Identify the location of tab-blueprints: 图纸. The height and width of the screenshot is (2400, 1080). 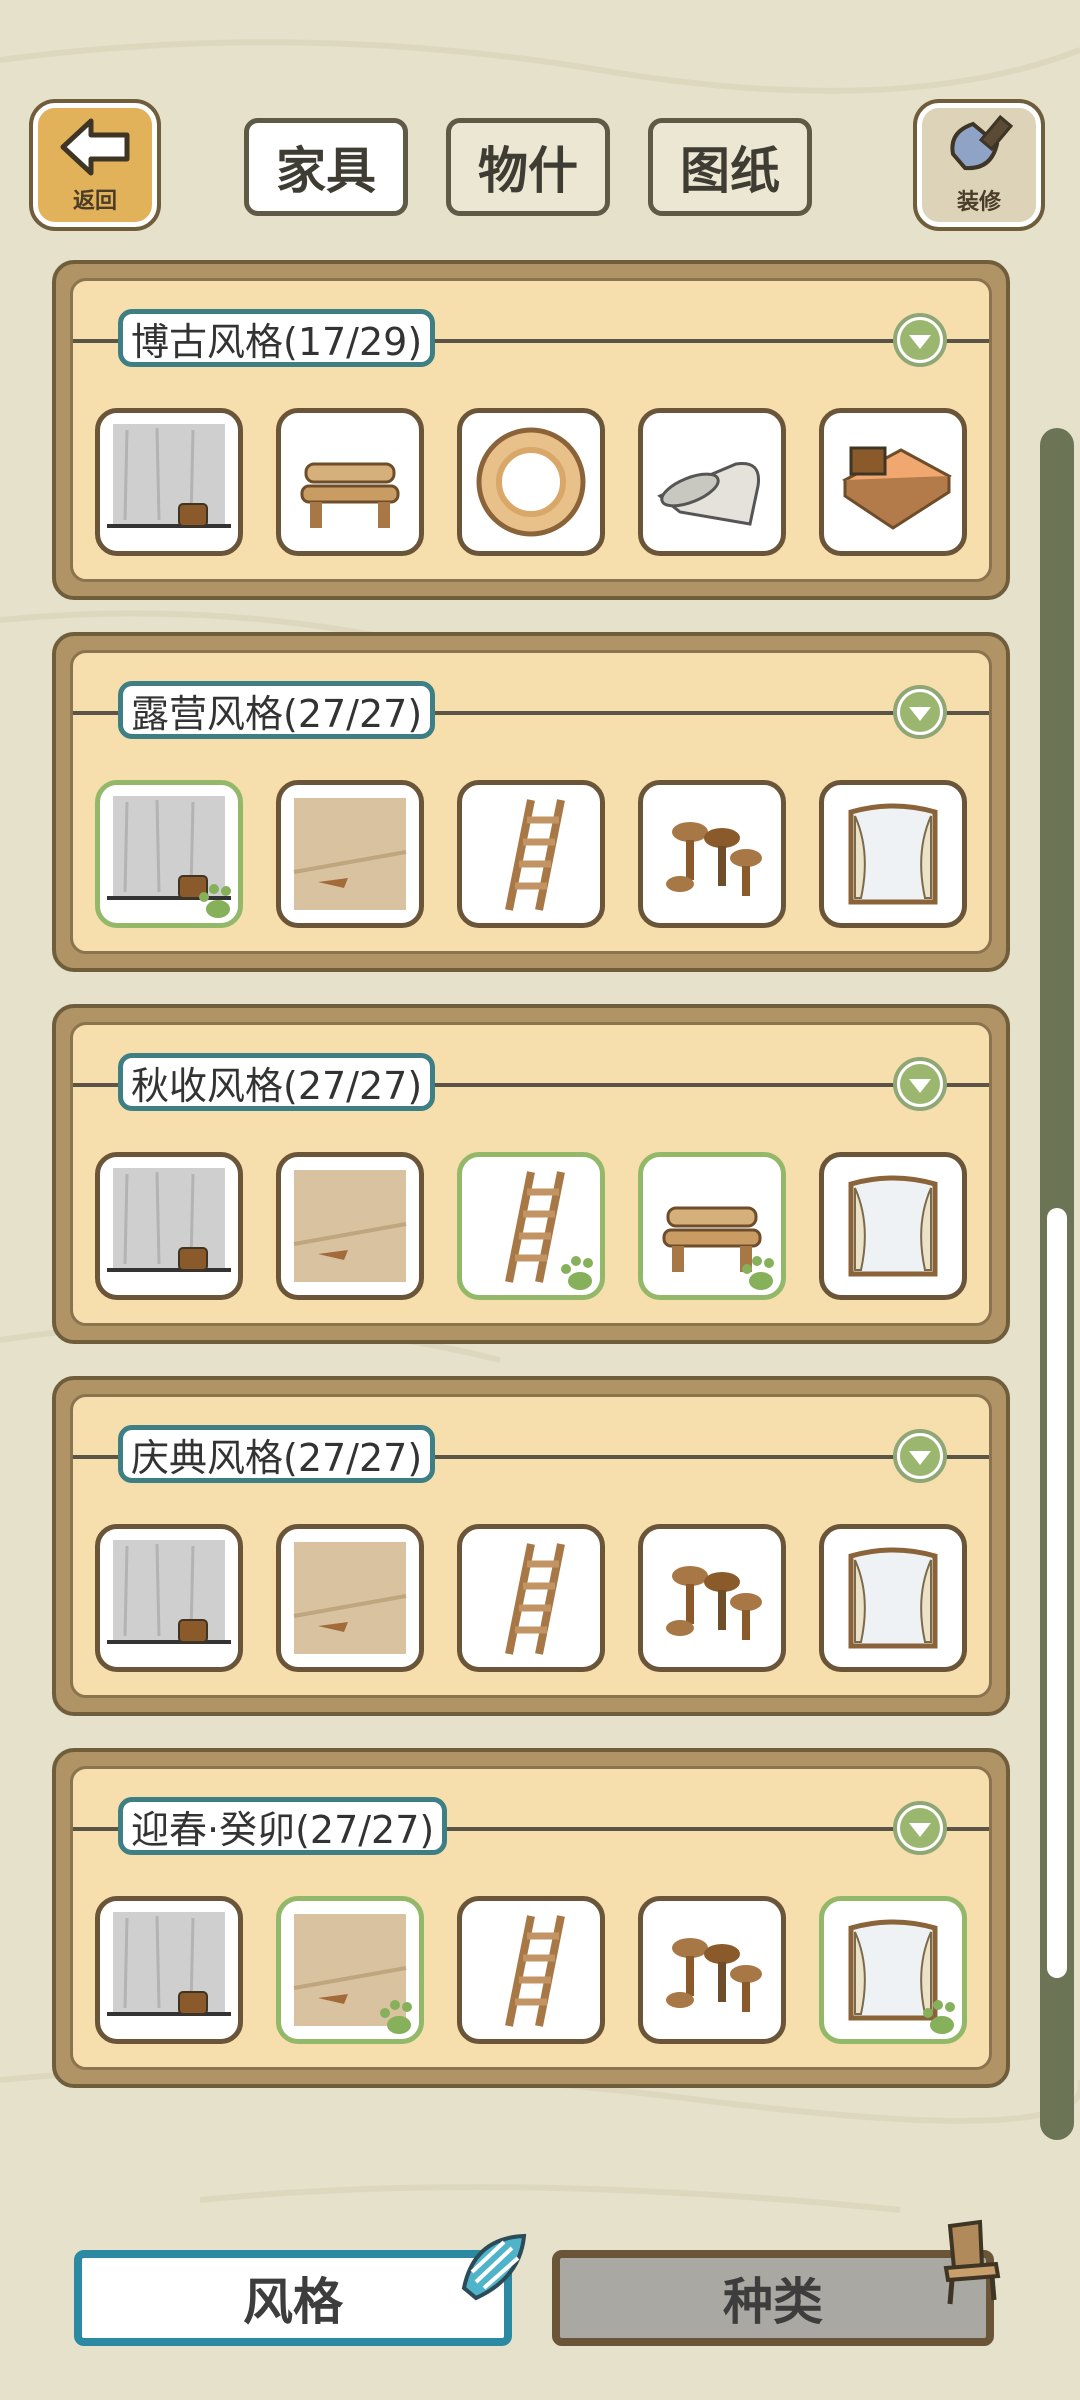
(730, 167).